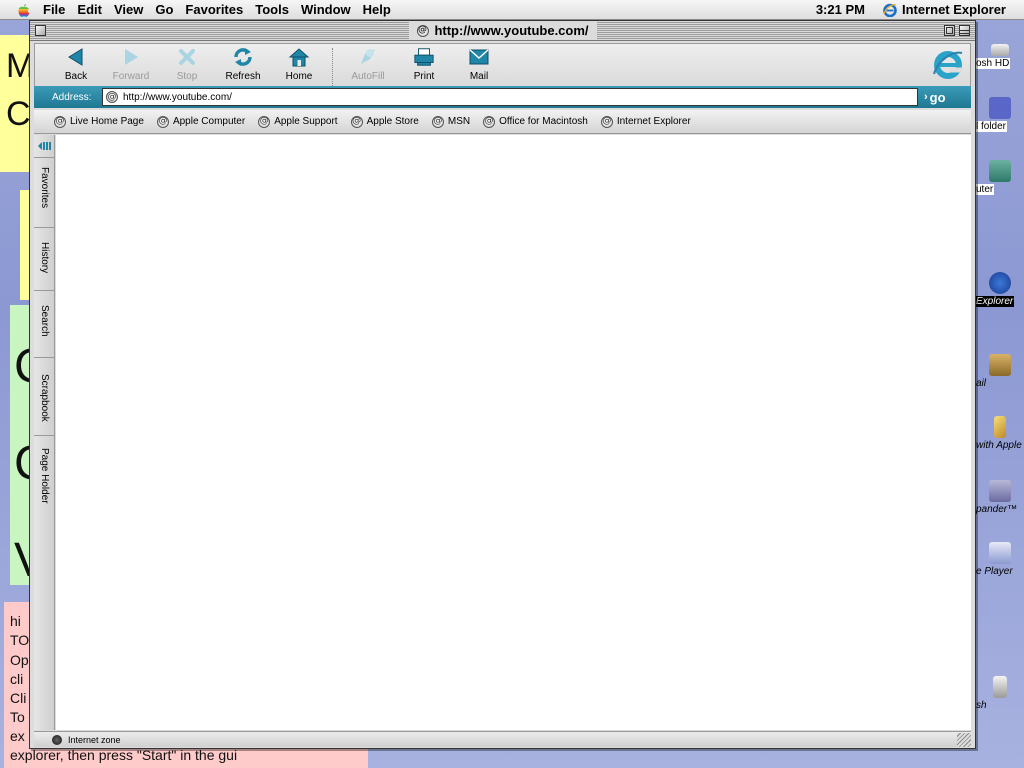 The image size is (1024, 768). I want to click on windowshade-box, so click(964, 30).